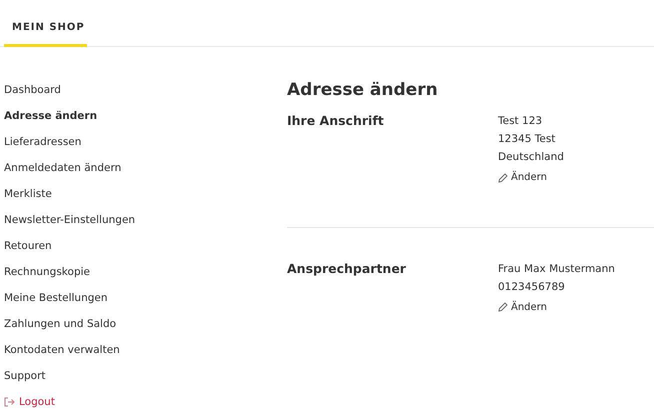 This screenshot has height=420, width=654. I want to click on section-heading: Ansprechpartner, so click(347, 269).